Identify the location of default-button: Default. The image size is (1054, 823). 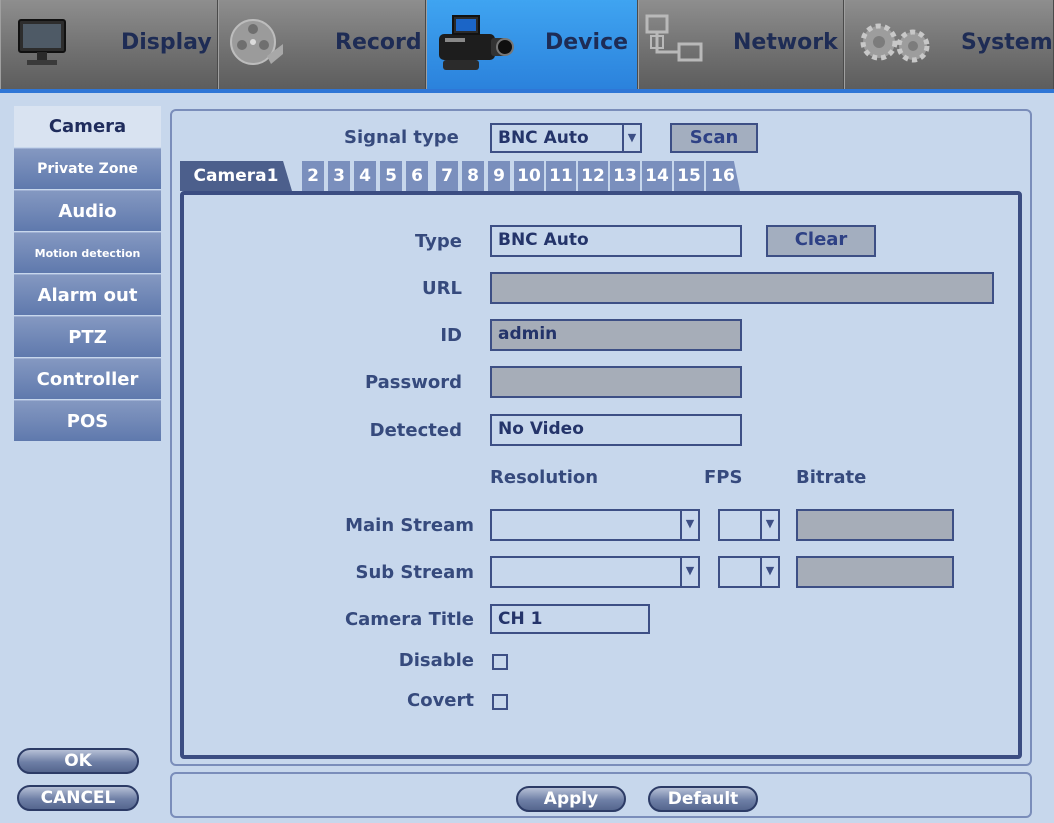
(703, 799).